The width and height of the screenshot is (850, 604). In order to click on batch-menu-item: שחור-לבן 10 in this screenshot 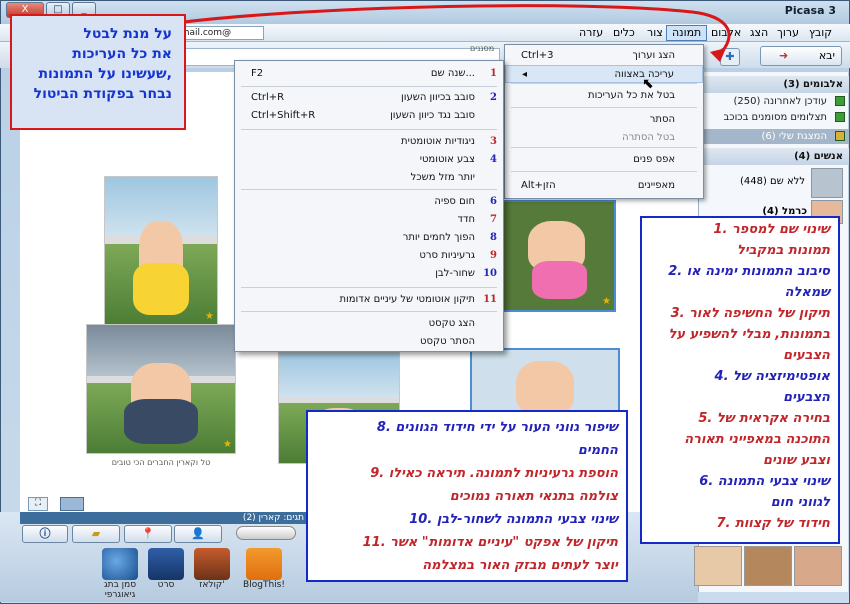, I will do `click(369, 274)`.